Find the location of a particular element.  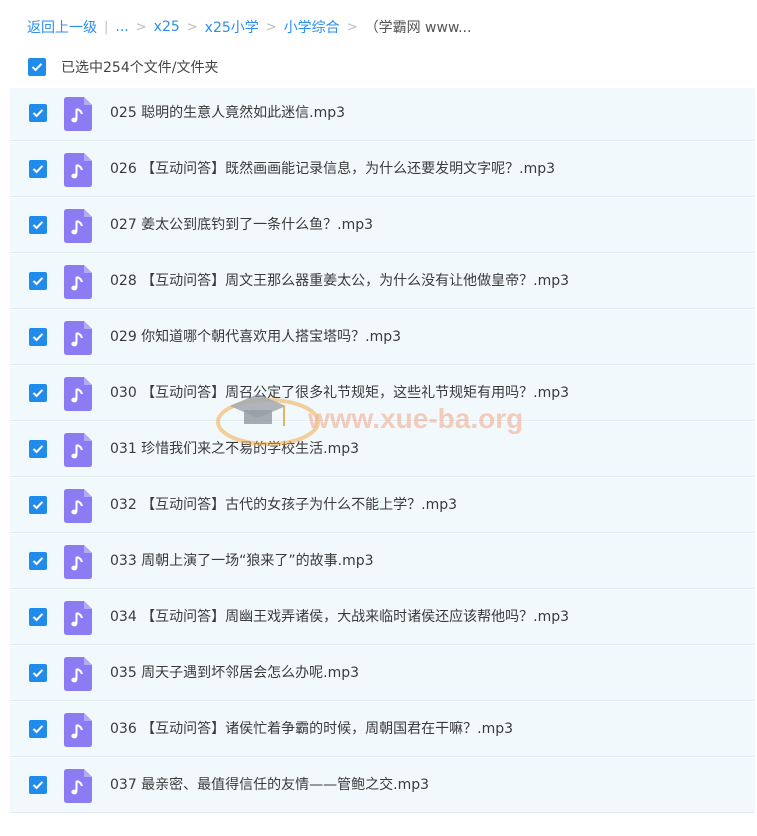

file-name: 035 周天子遇到坏邻居会怎么办呢.mp3 is located at coordinates (234, 673).